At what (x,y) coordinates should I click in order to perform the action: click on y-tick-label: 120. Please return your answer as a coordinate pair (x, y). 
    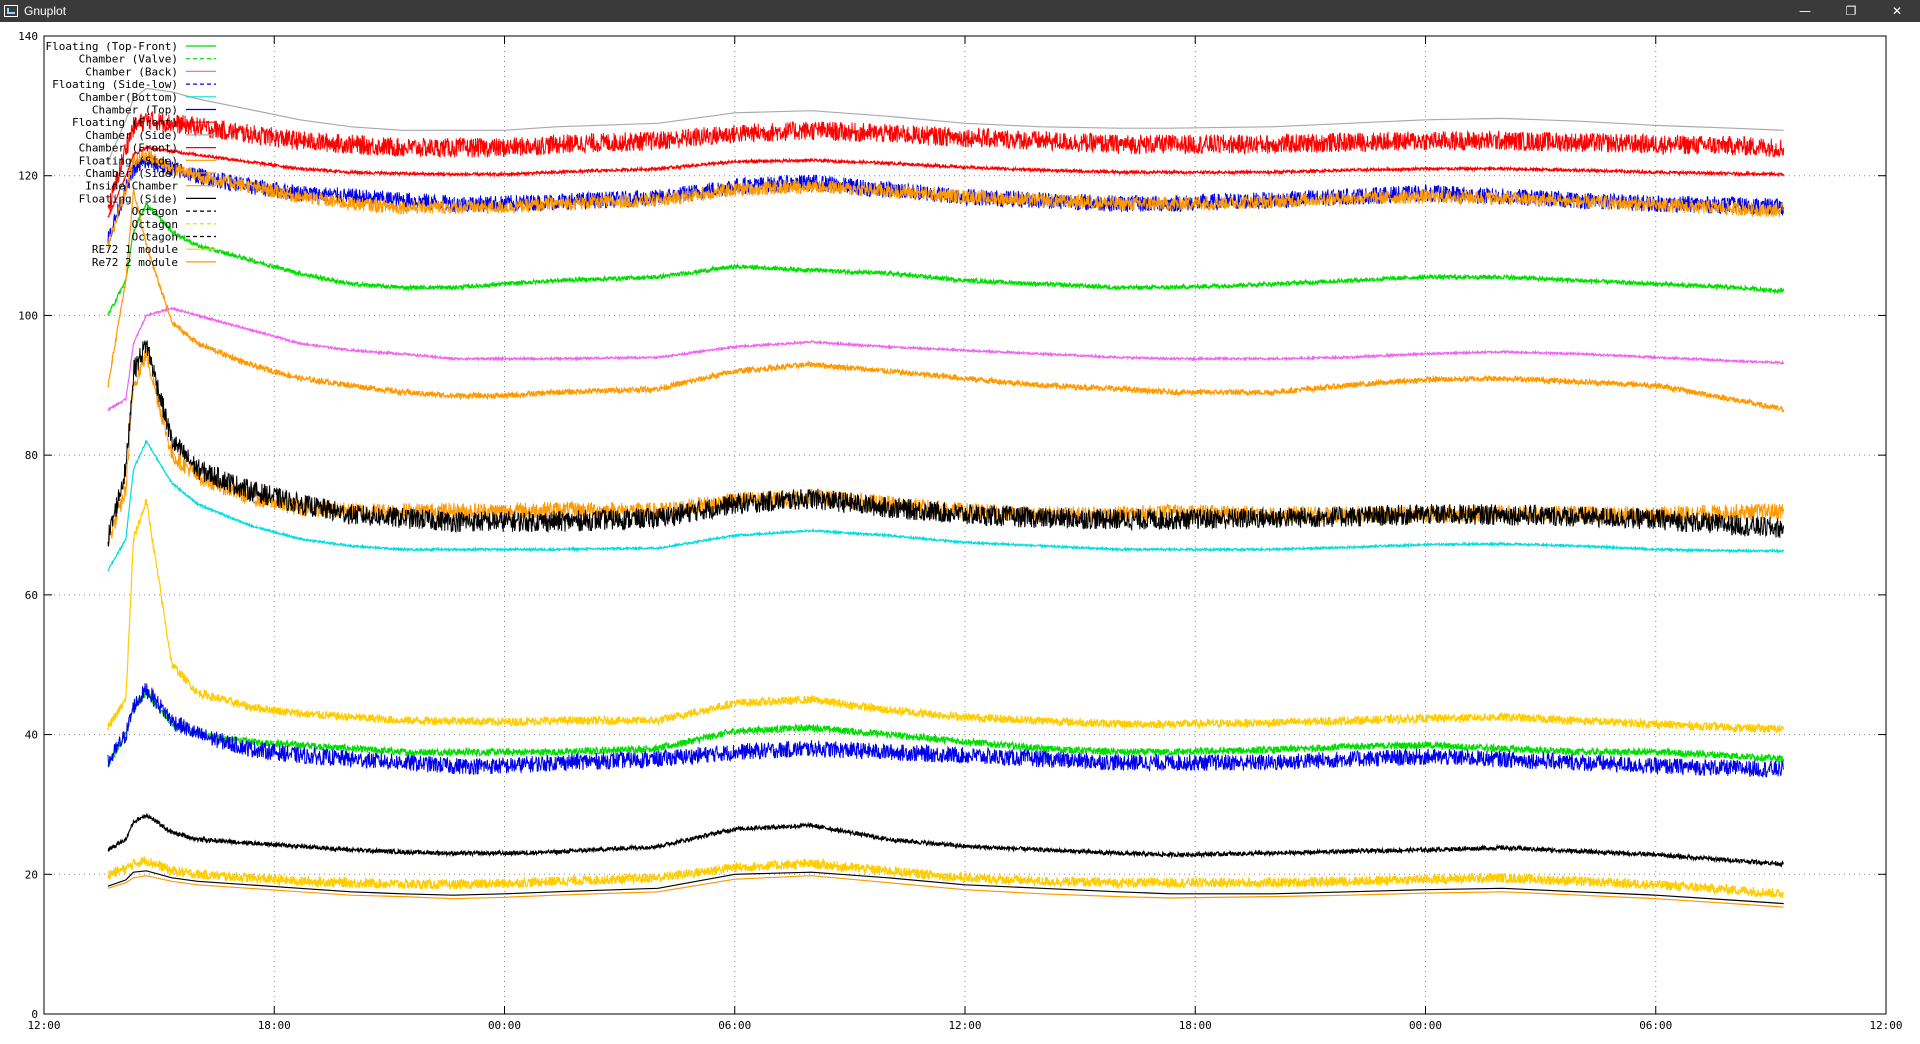
    Looking at the image, I should click on (28, 176).